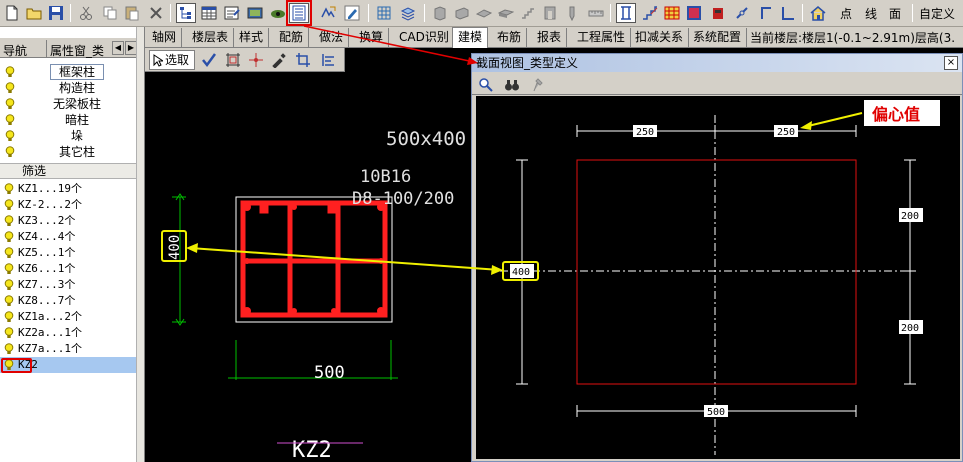 The image size is (963, 462). Describe the element at coordinates (572, 13) in the screenshot. I see `pile-tool-icon` at that location.